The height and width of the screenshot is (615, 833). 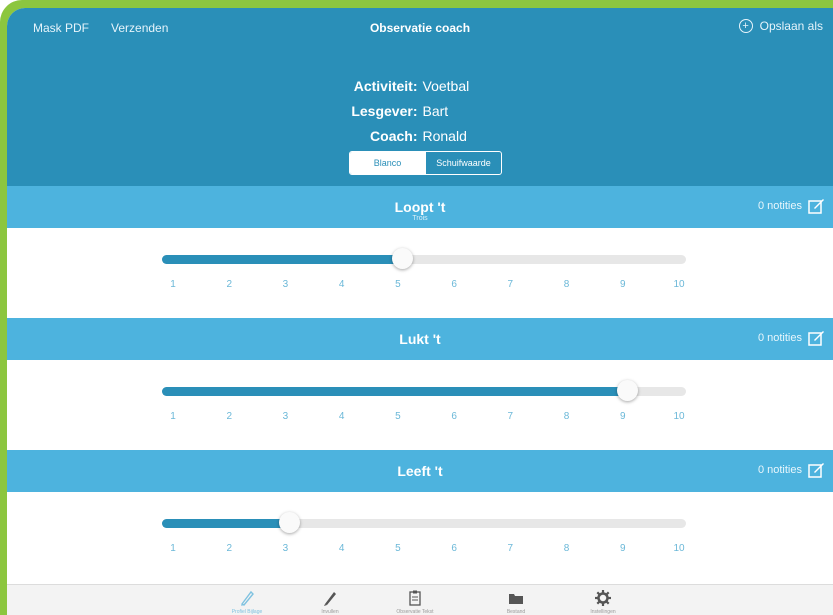 I want to click on toolbar-label: Bestand, so click(x=516, y=612).